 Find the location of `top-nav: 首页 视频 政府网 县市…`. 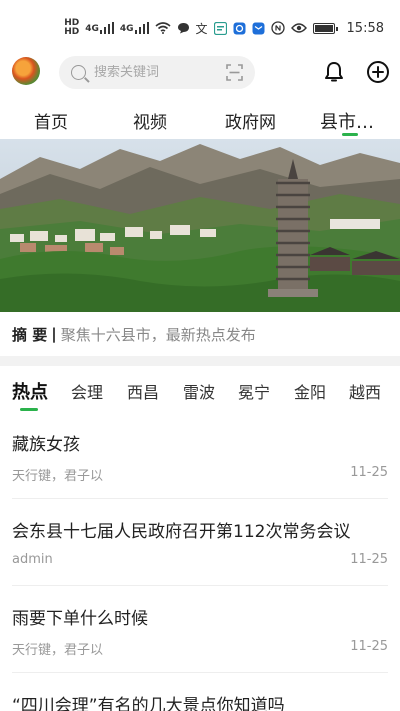

top-nav: 首页 视频 政府网 县市… is located at coordinates (200, 119).